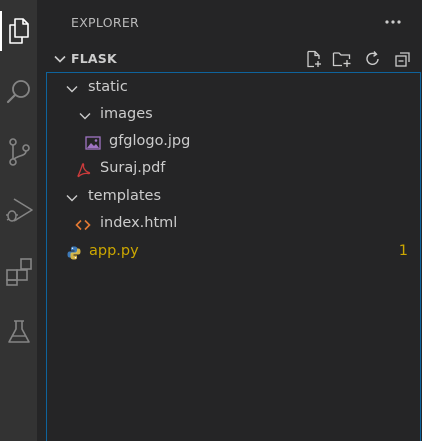 This screenshot has height=441, width=422. I want to click on tree-item-file: app.py 1, so click(233, 252).